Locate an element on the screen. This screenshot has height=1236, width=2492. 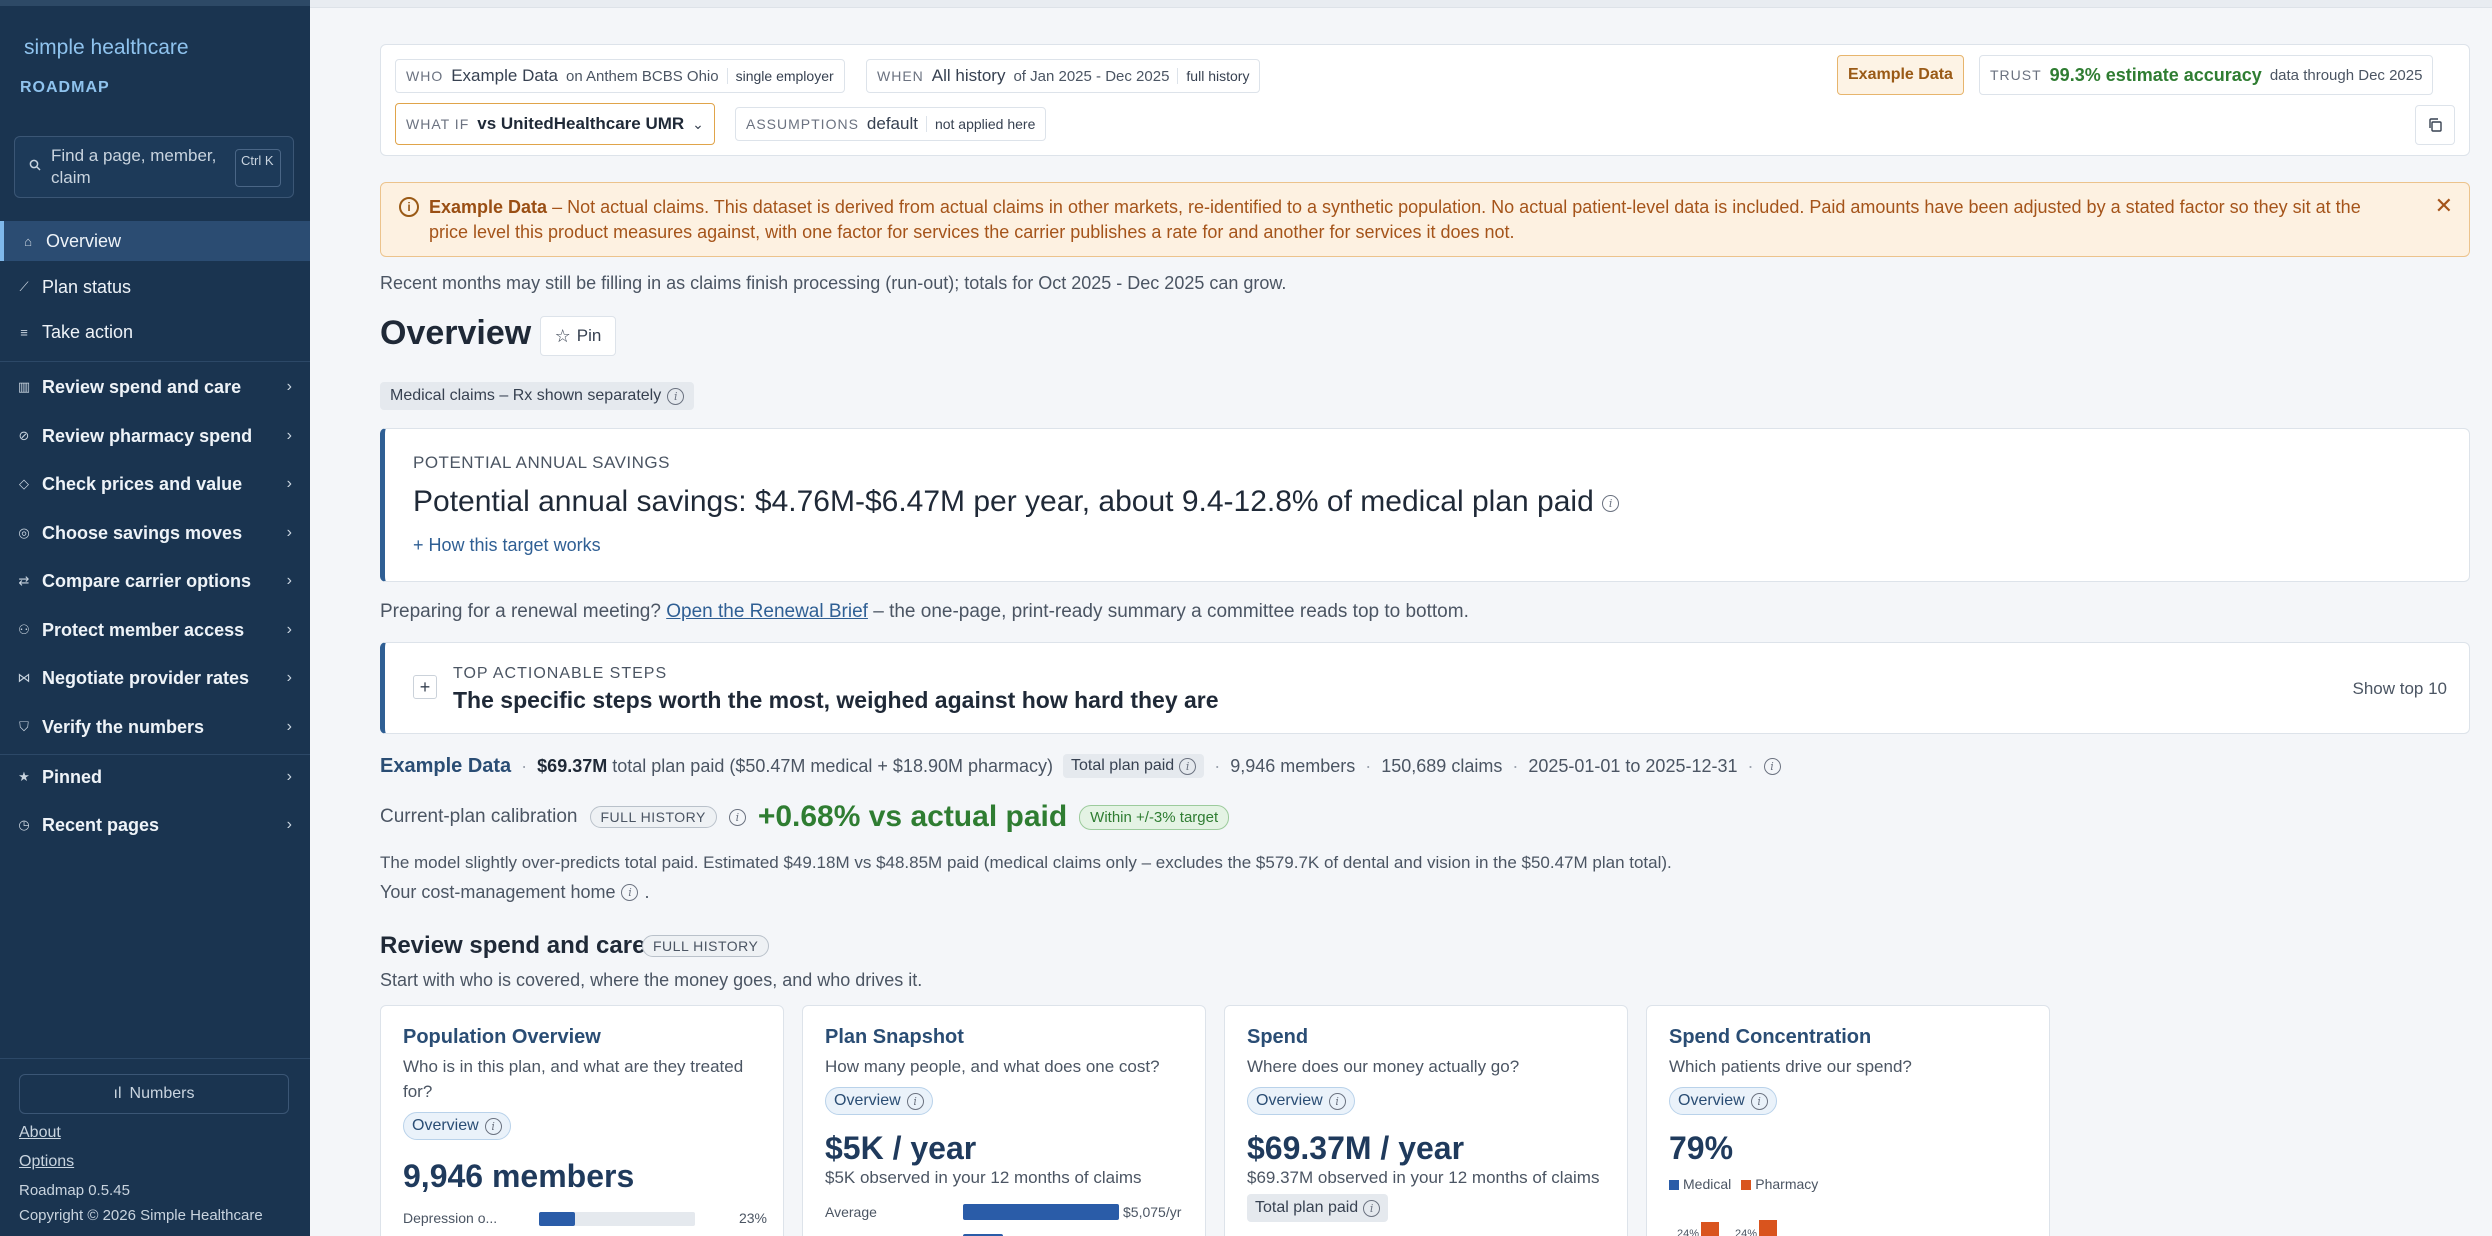
when-value: All history is located at coordinates (968, 75).